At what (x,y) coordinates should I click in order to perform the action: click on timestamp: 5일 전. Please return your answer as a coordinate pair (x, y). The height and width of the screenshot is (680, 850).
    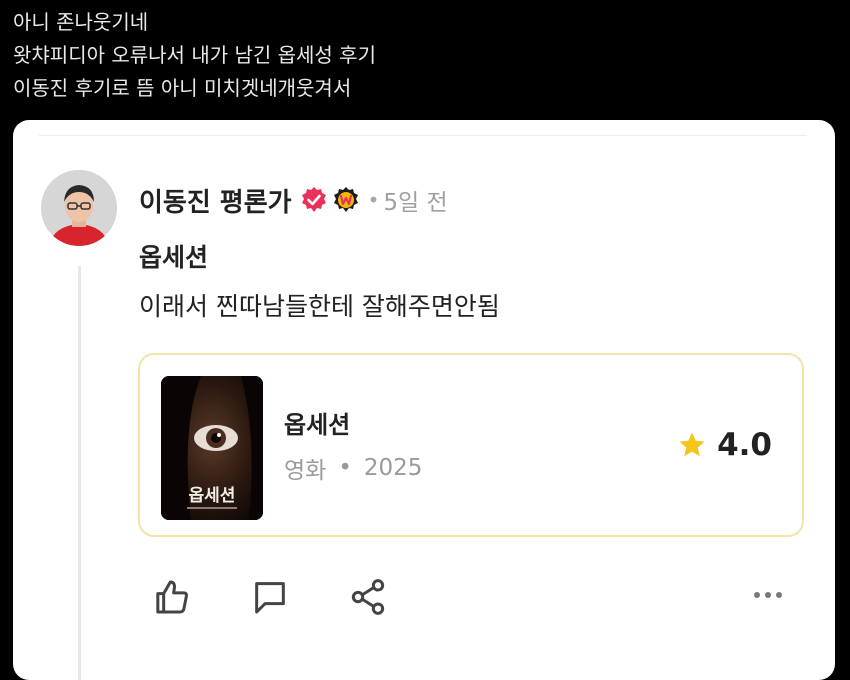
    Looking at the image, I should click on (415, 203).